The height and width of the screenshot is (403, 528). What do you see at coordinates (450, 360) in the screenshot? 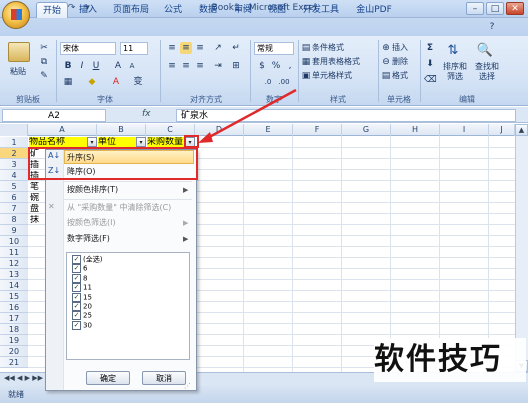
I see `watermark: 软件技巧` at bounding box center [450, 360].